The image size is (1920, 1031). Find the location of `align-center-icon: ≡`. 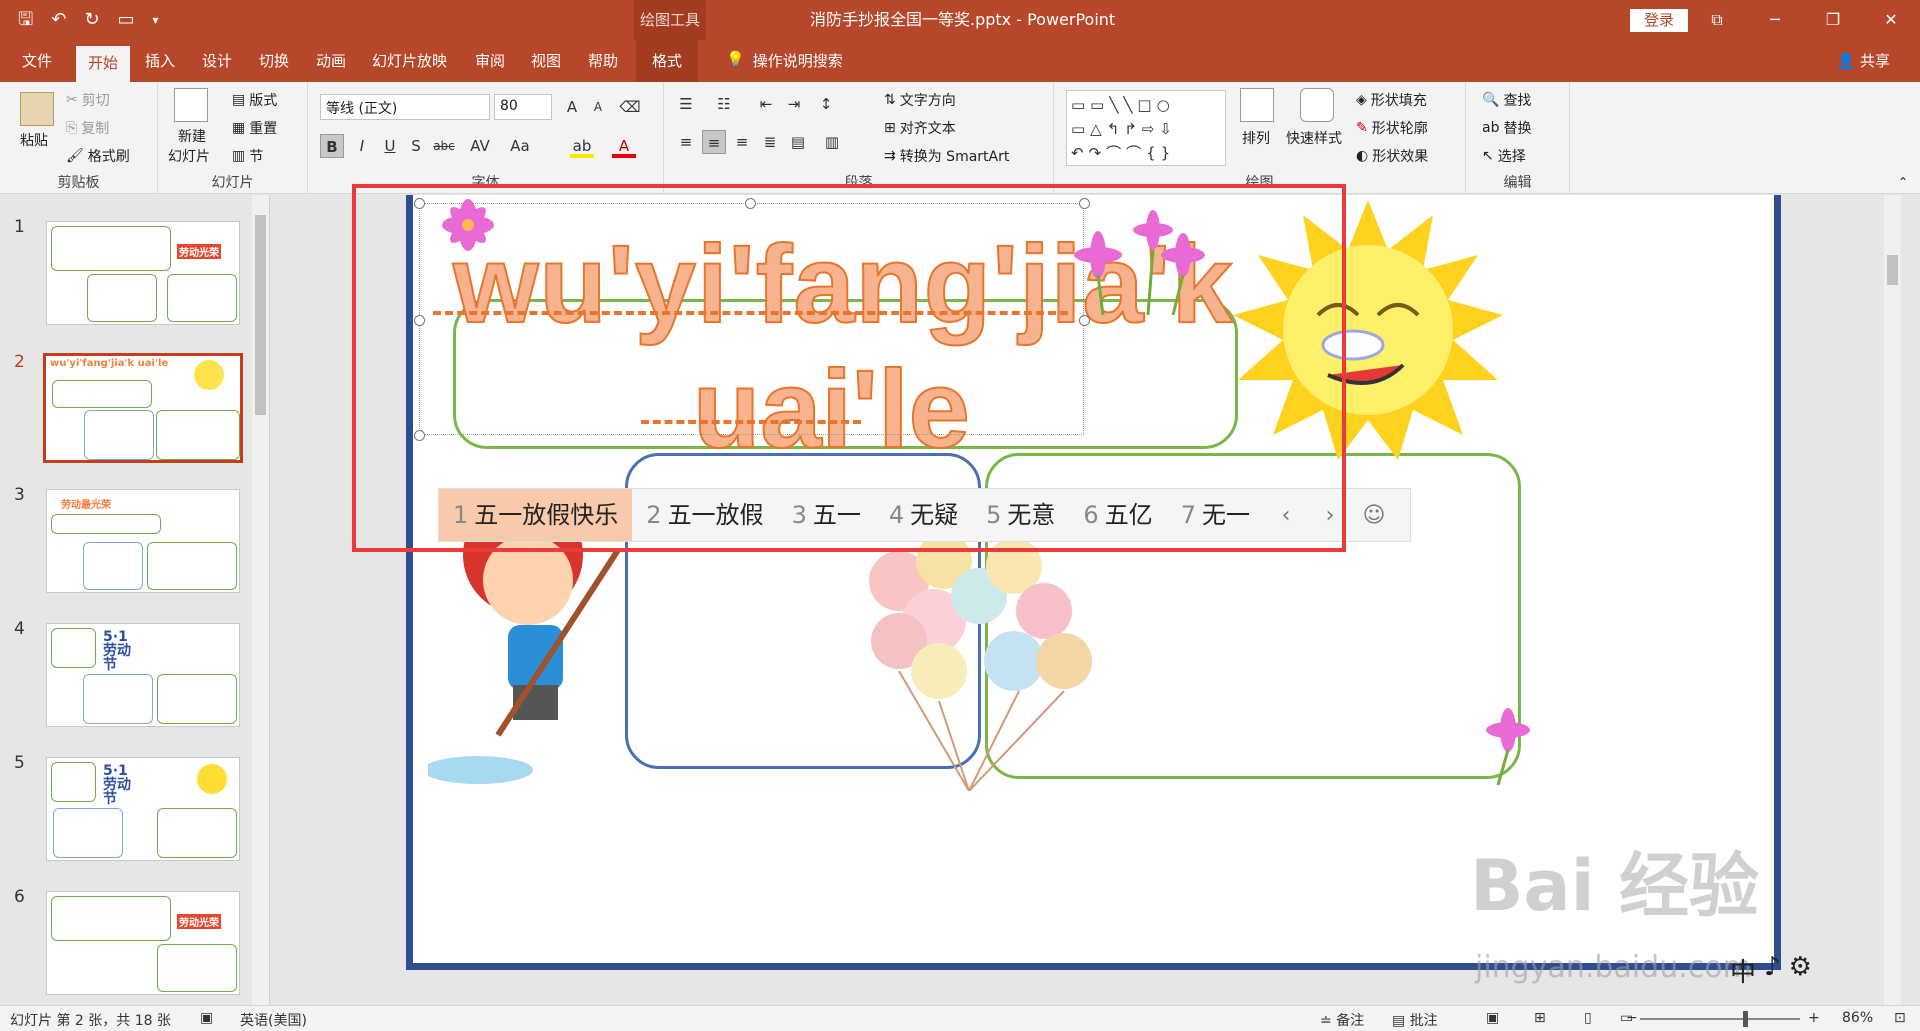

align-center-icon: ≡ is located at coordinates (714, 142).